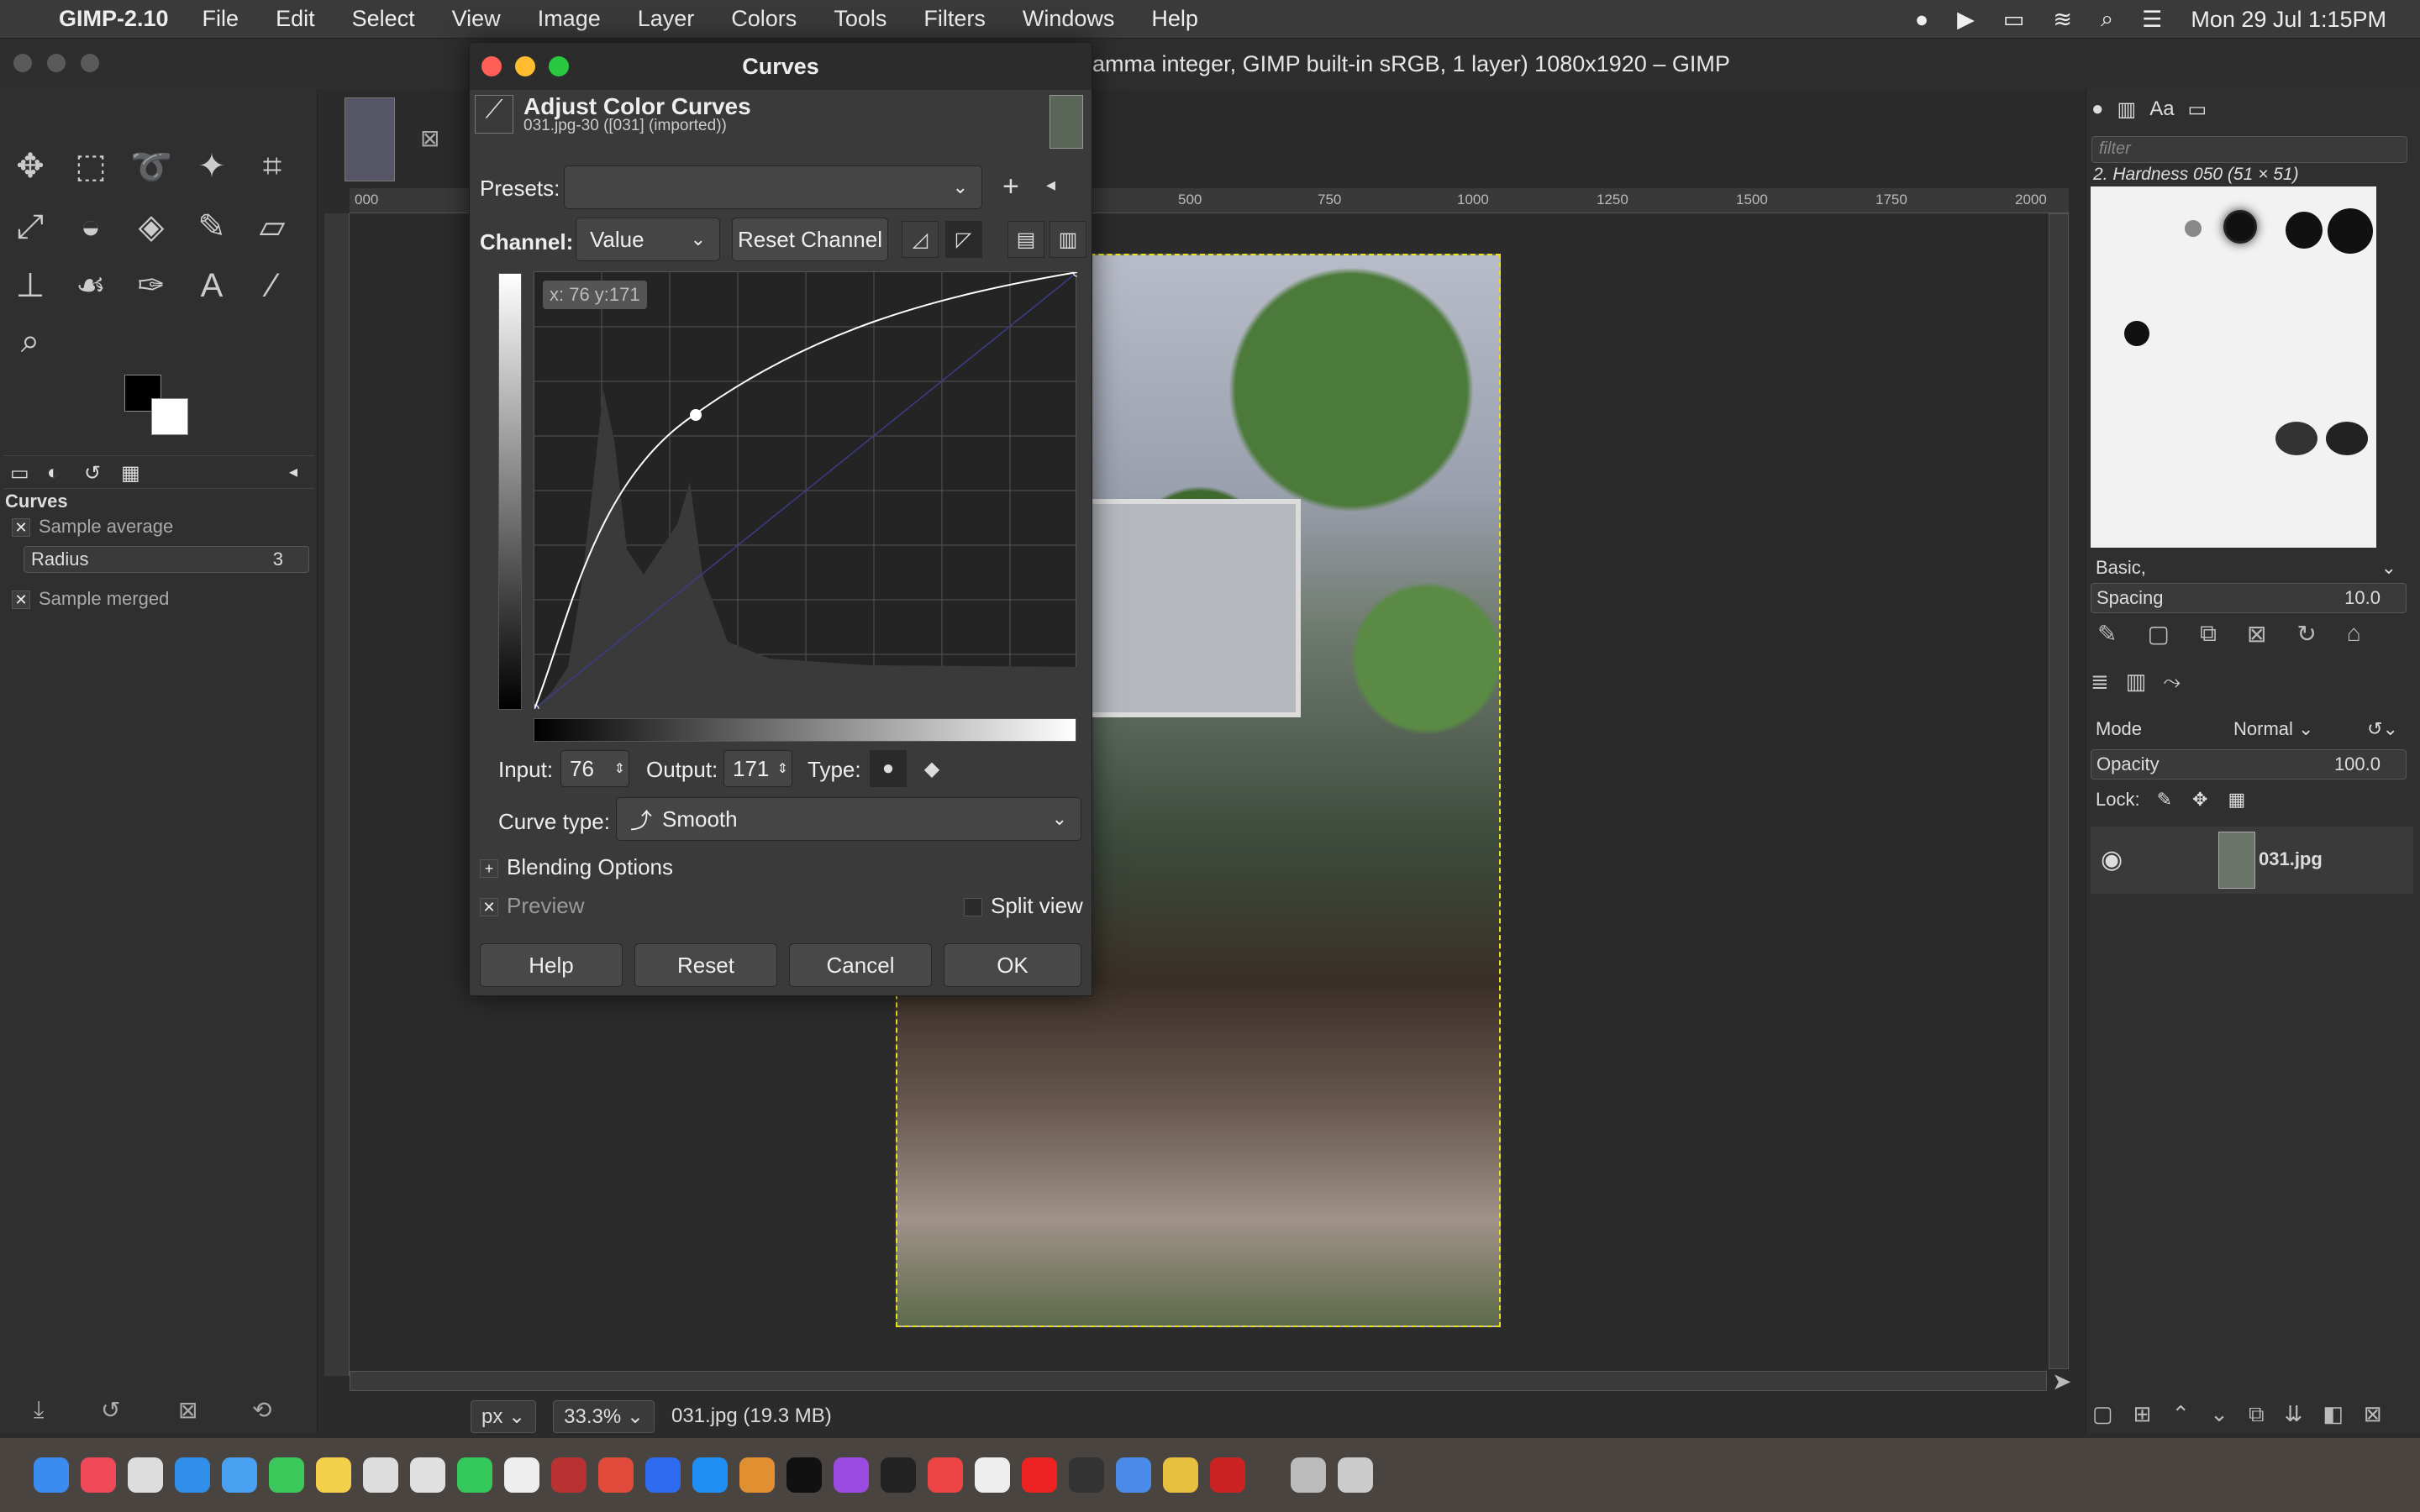 Image resolution: width=2420 pixels, height=1512 pixels. Describe the element at coordinates (2107, 634) in the screenshot. I see `edit-brush-icon: ✎` at that location.